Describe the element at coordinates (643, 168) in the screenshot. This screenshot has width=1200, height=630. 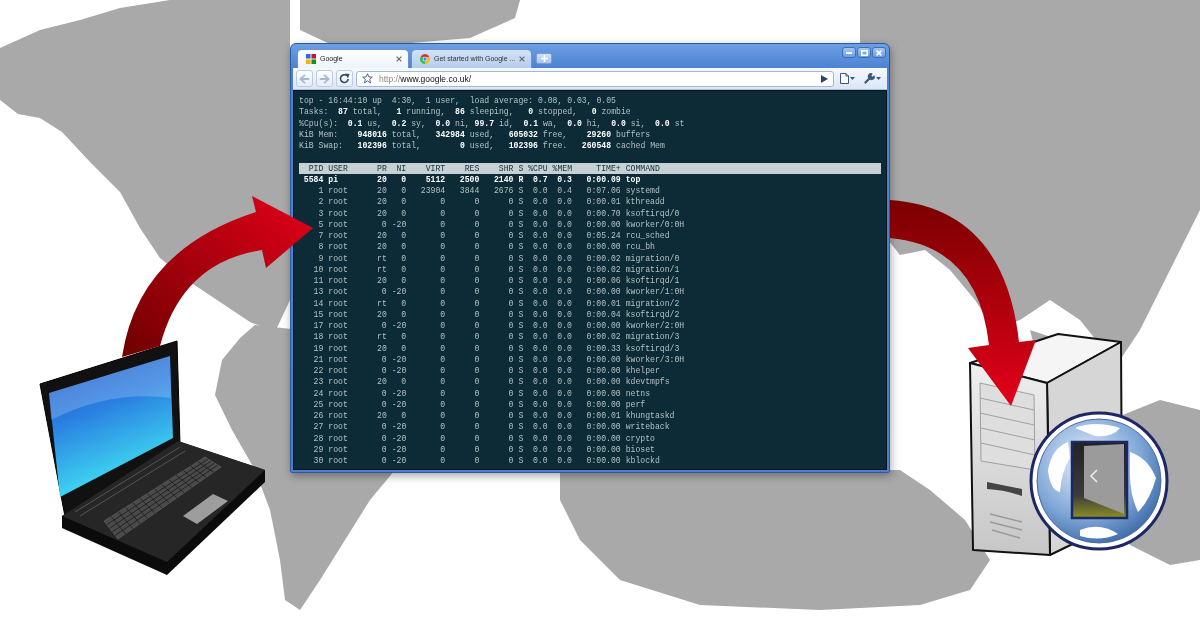
I see `column-header: COMMAND` at that location.